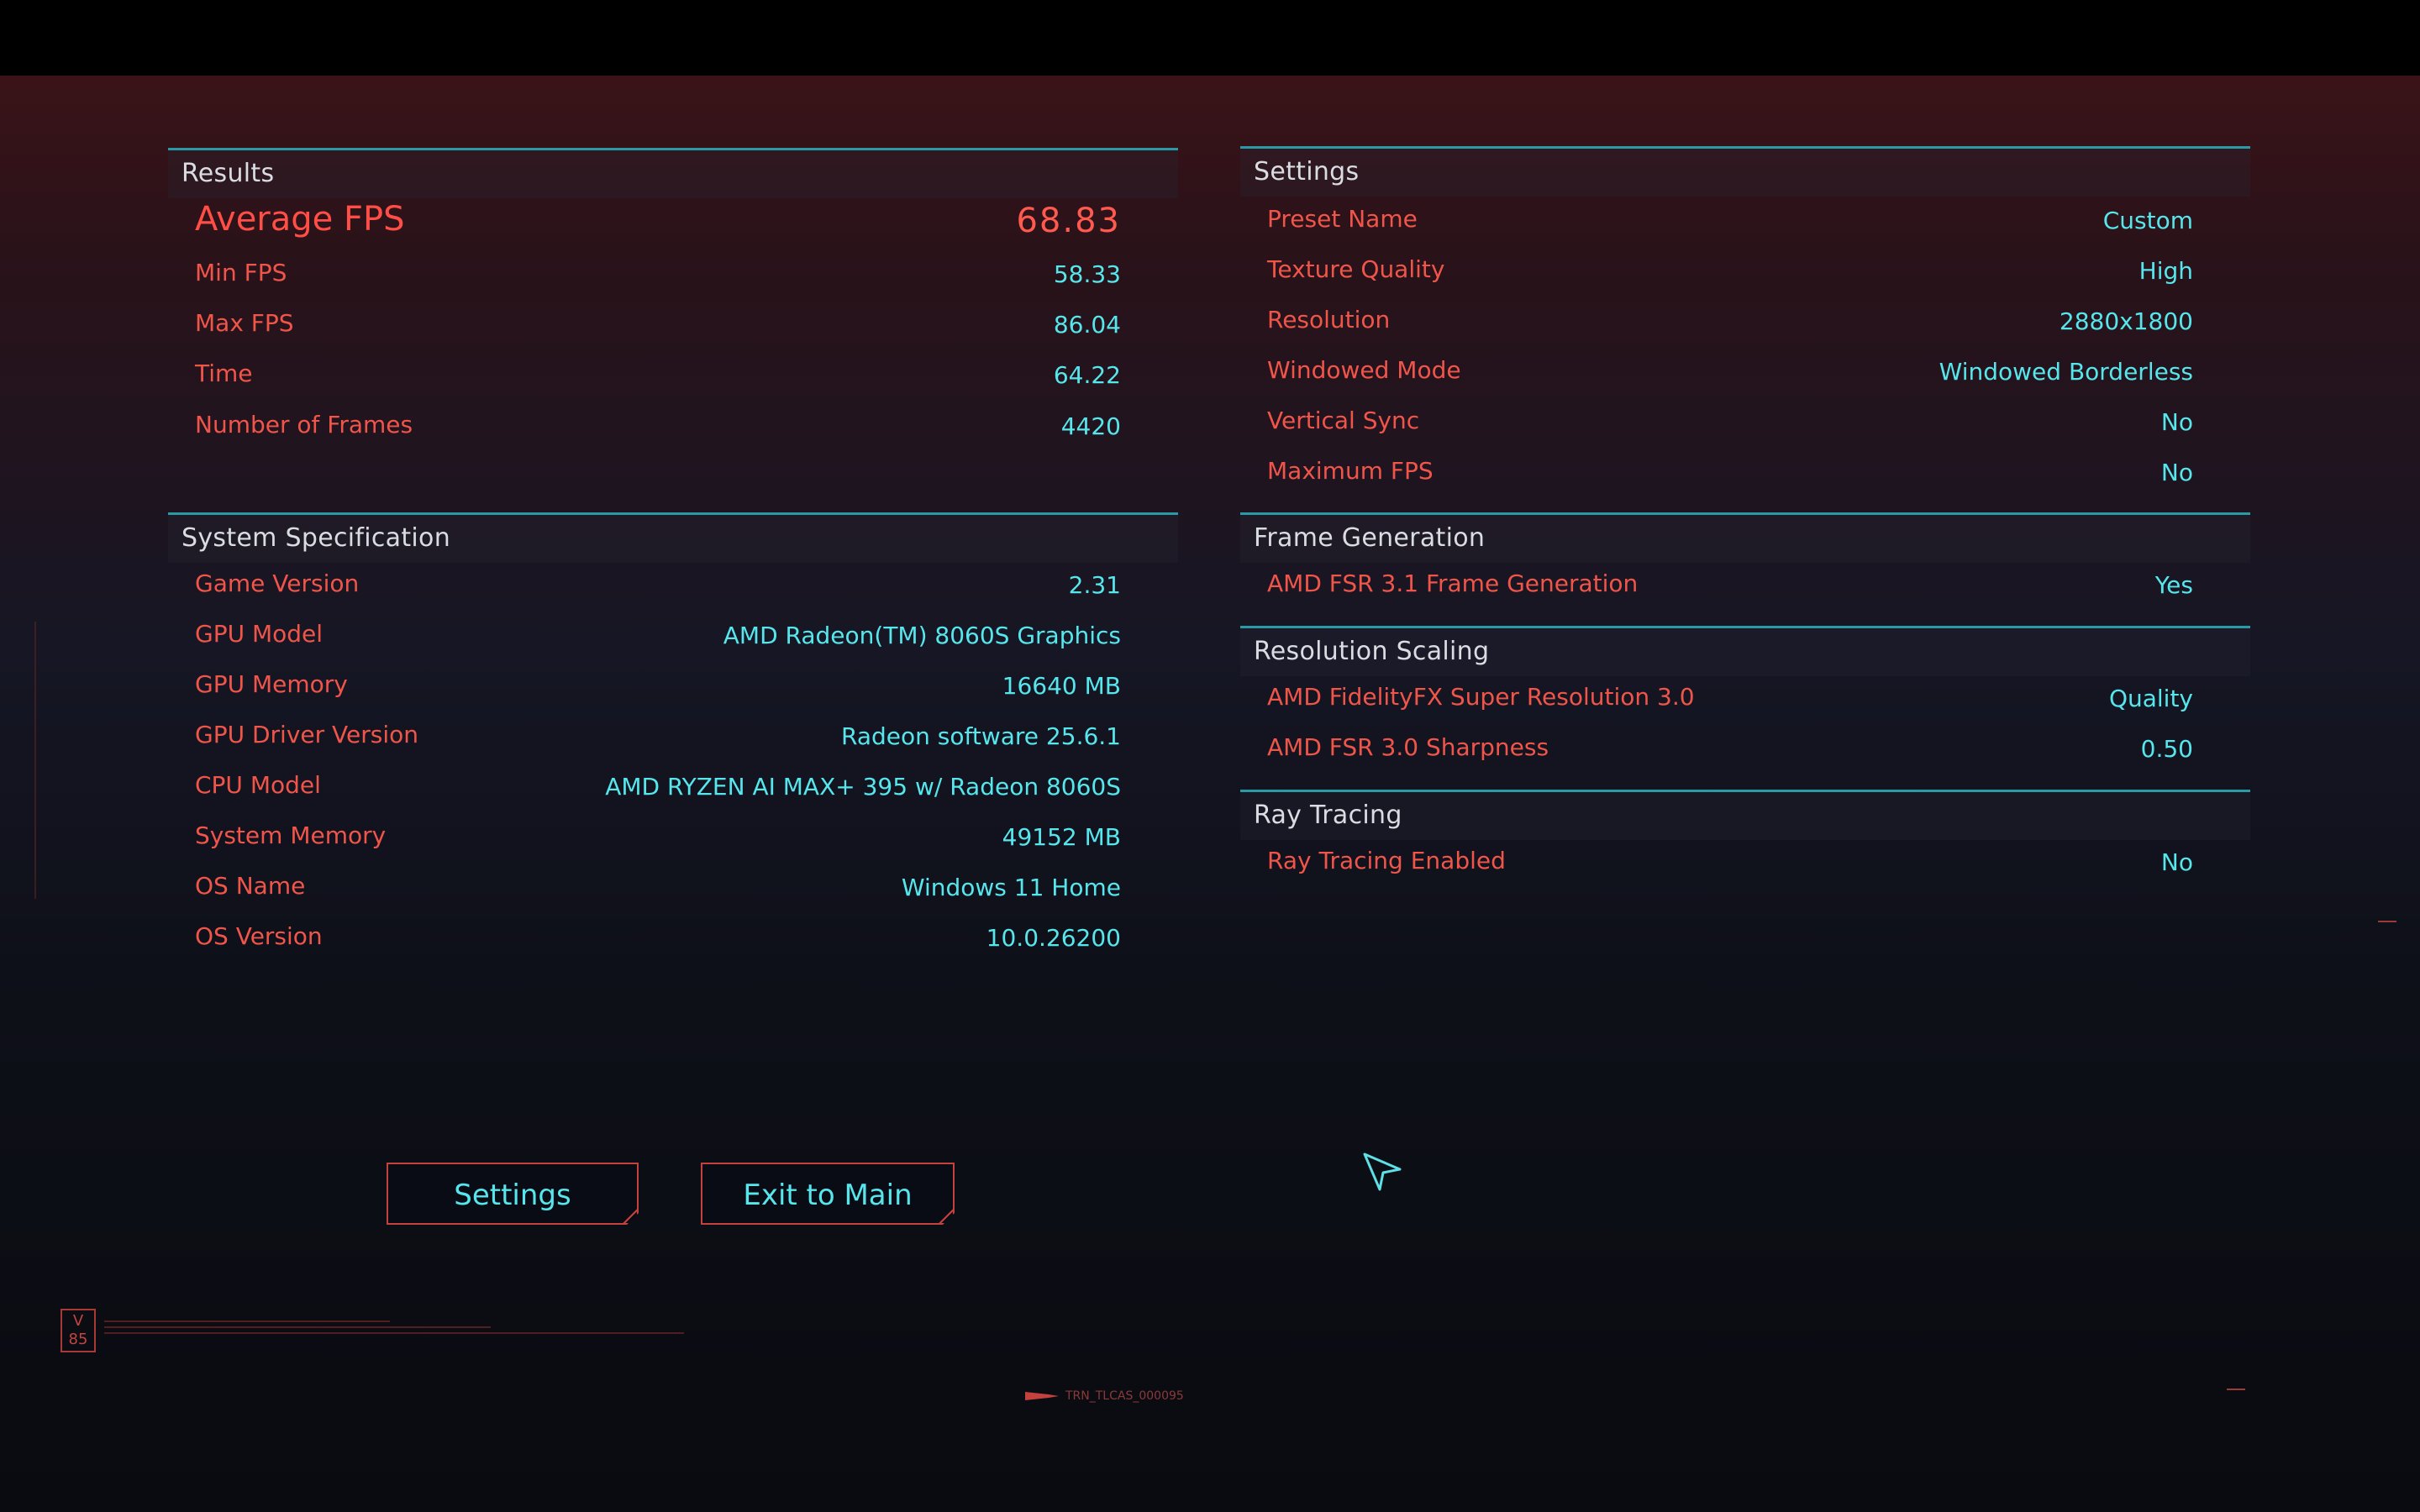  What do you see at coordinates (1745, 171) in the screenshot?
I see `settings-header: Settings` at bounding box center [1745, 171].